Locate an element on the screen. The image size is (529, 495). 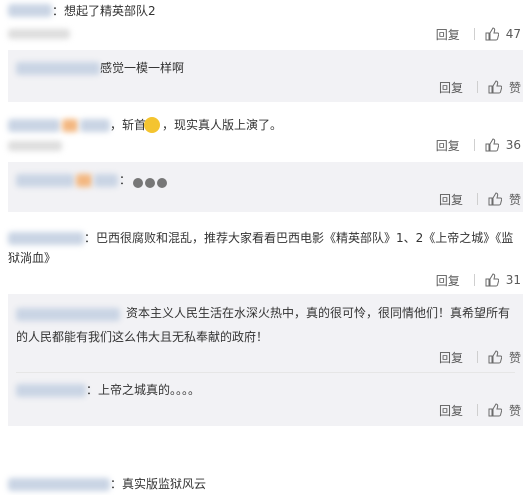
sob-emoji-icon is located at coordinates (150, 182).